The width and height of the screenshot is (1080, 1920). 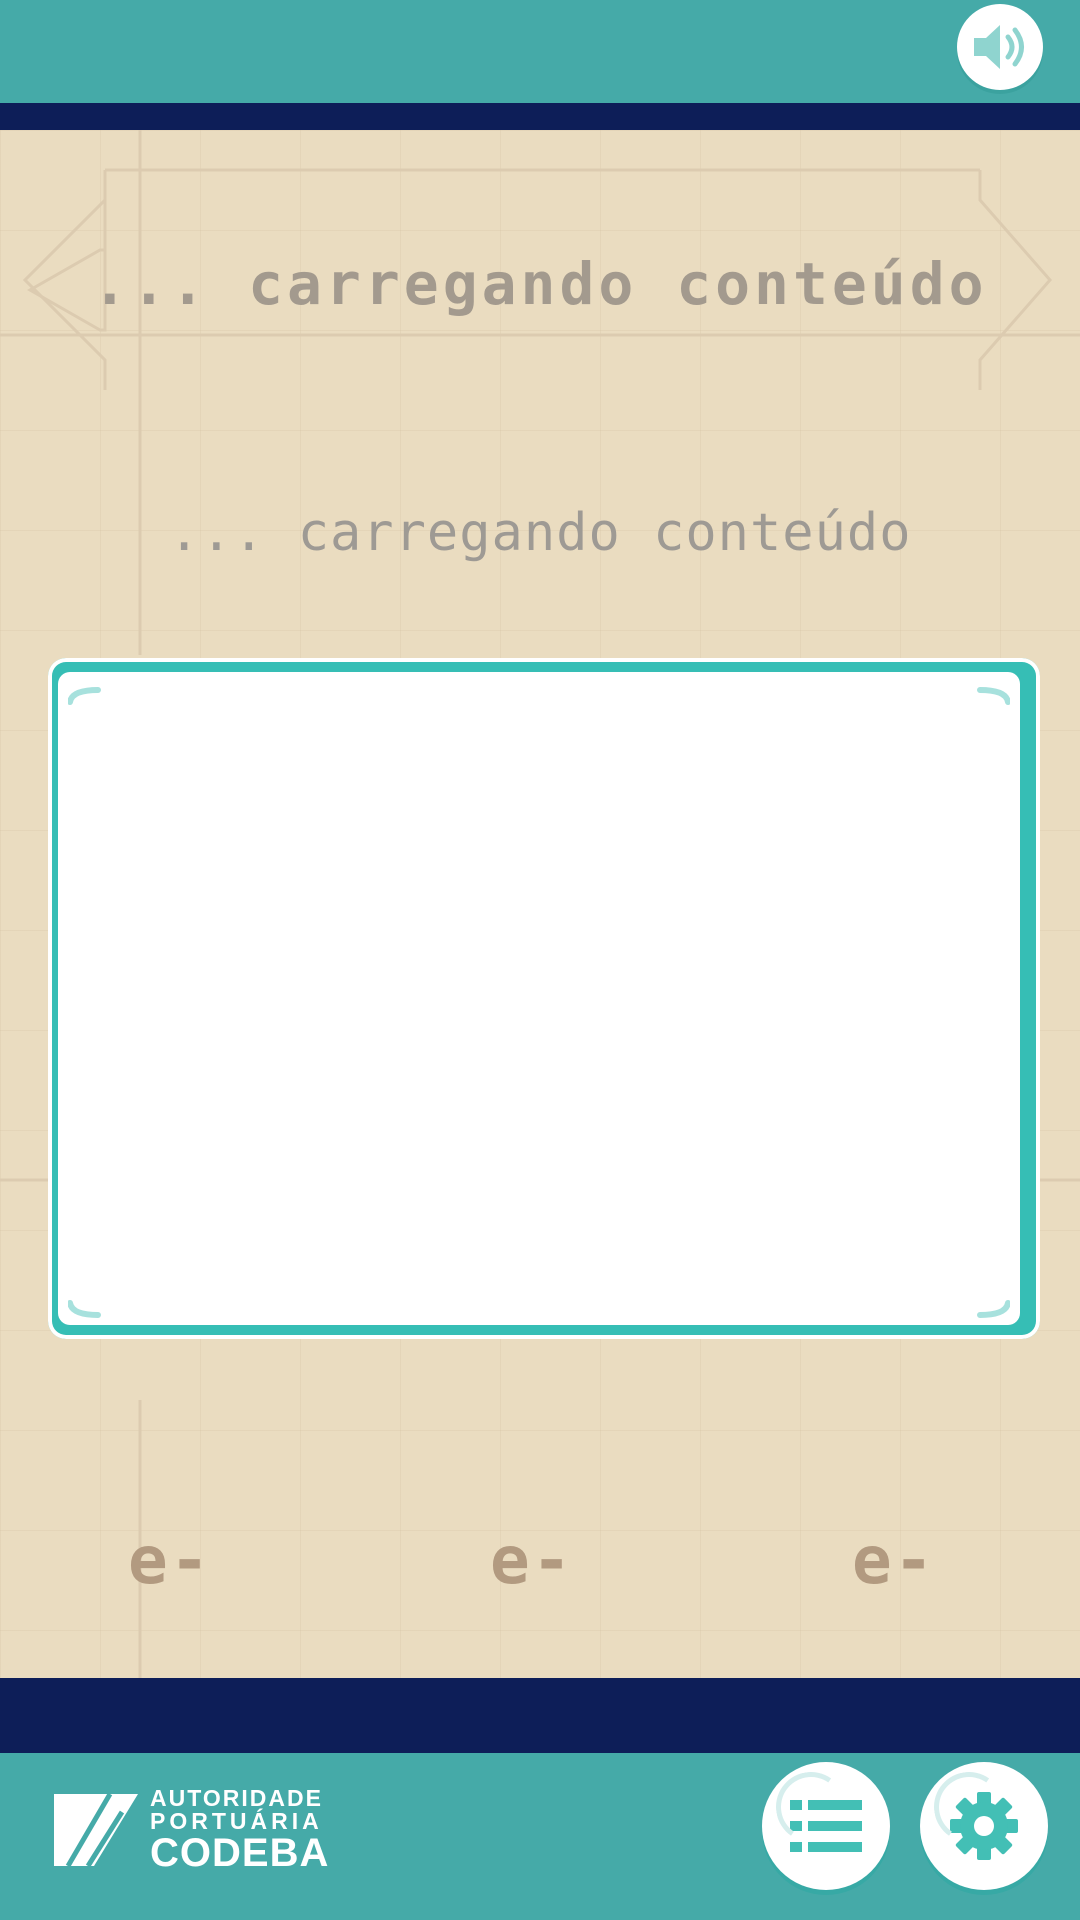 I want to click on counter-middle: e-, so click(x=532, y=1560).